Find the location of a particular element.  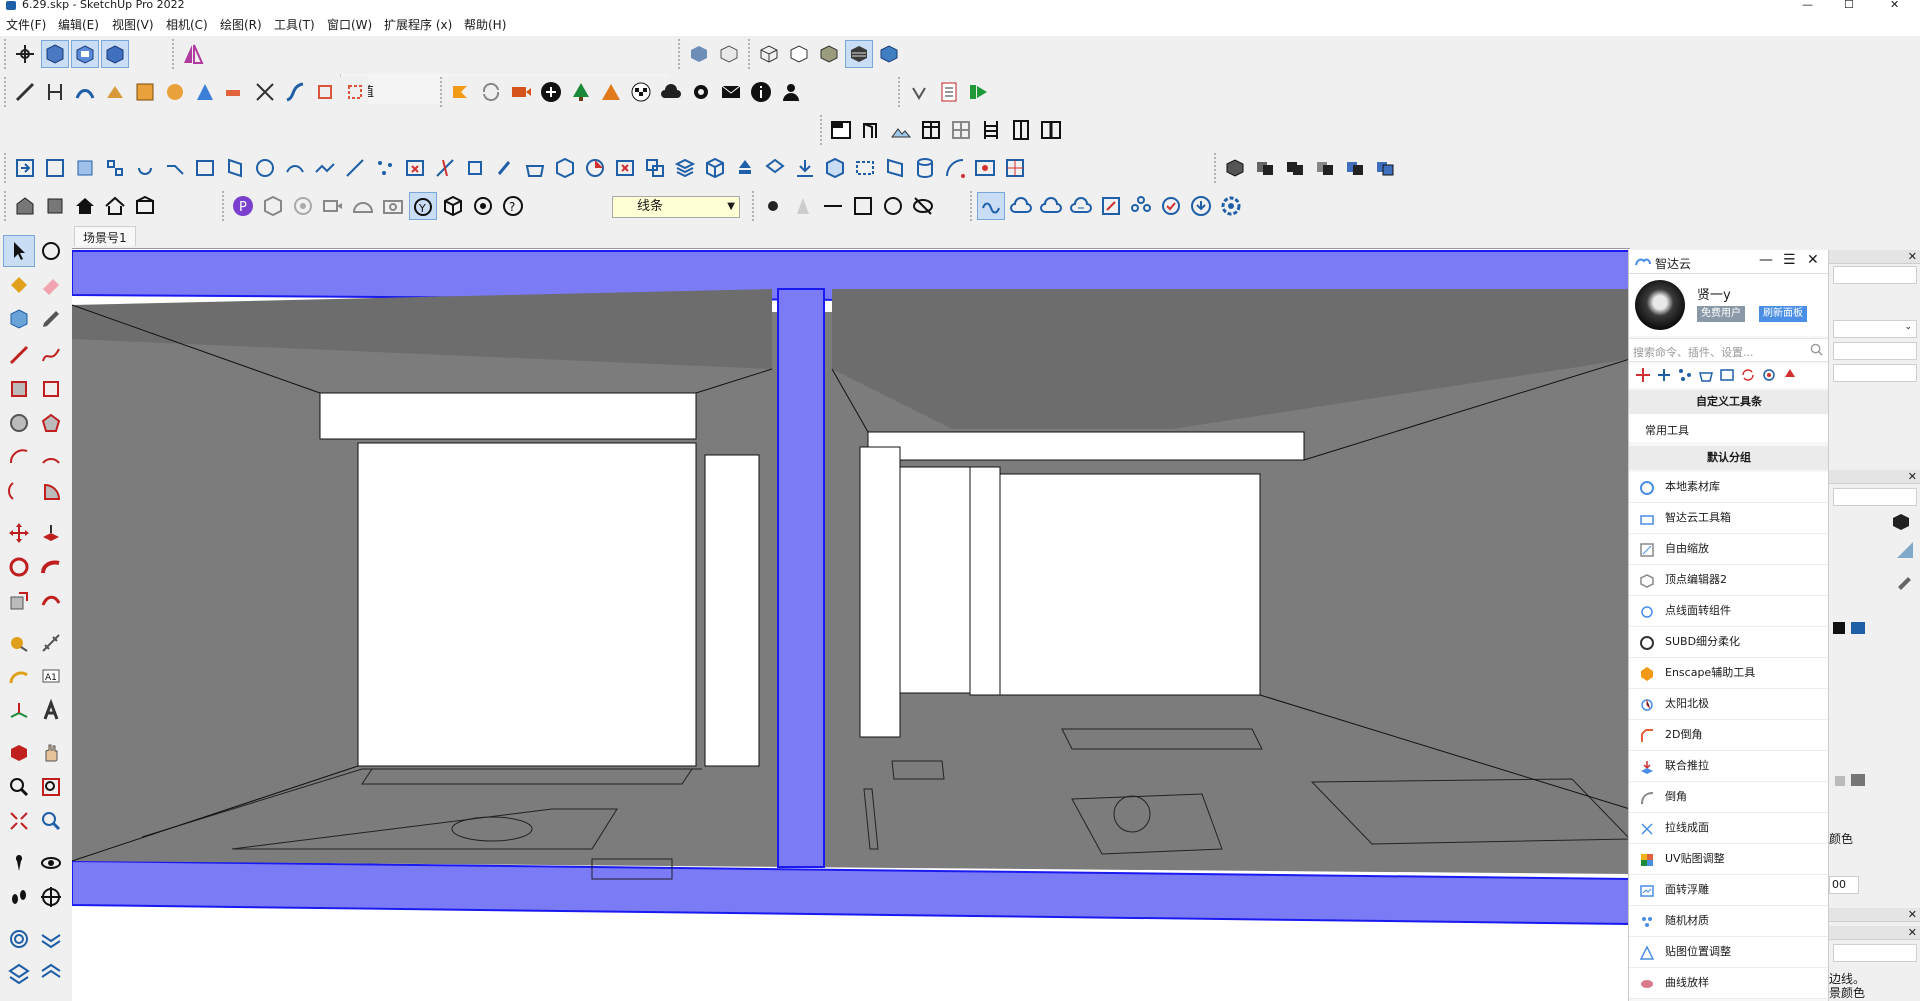

dot-point-icon is located at coordinates (773, 206).